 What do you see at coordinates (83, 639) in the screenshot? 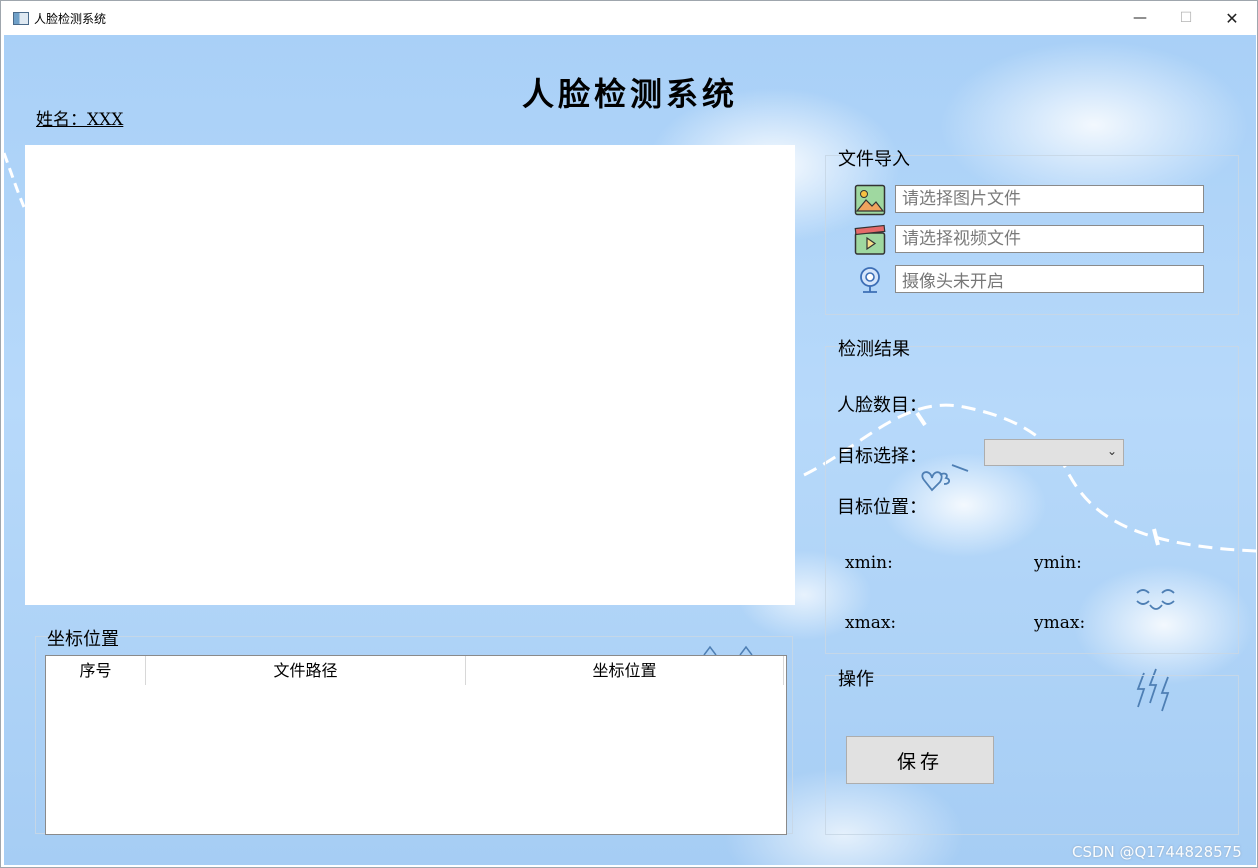
I see `coord-group-title: 坐标位置` at bounding box center [83, 639].